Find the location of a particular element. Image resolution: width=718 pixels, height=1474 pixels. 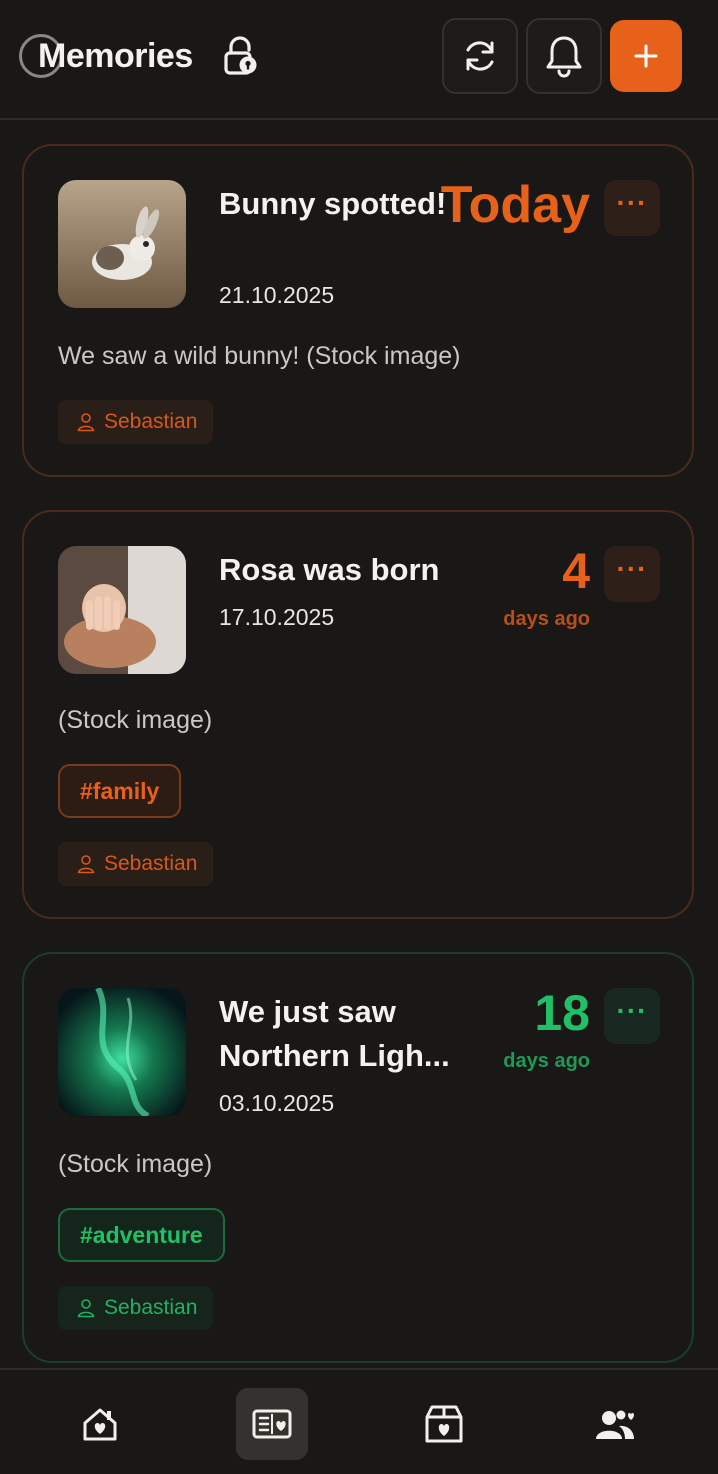

nav-people is located at coordinates (616, 1424).